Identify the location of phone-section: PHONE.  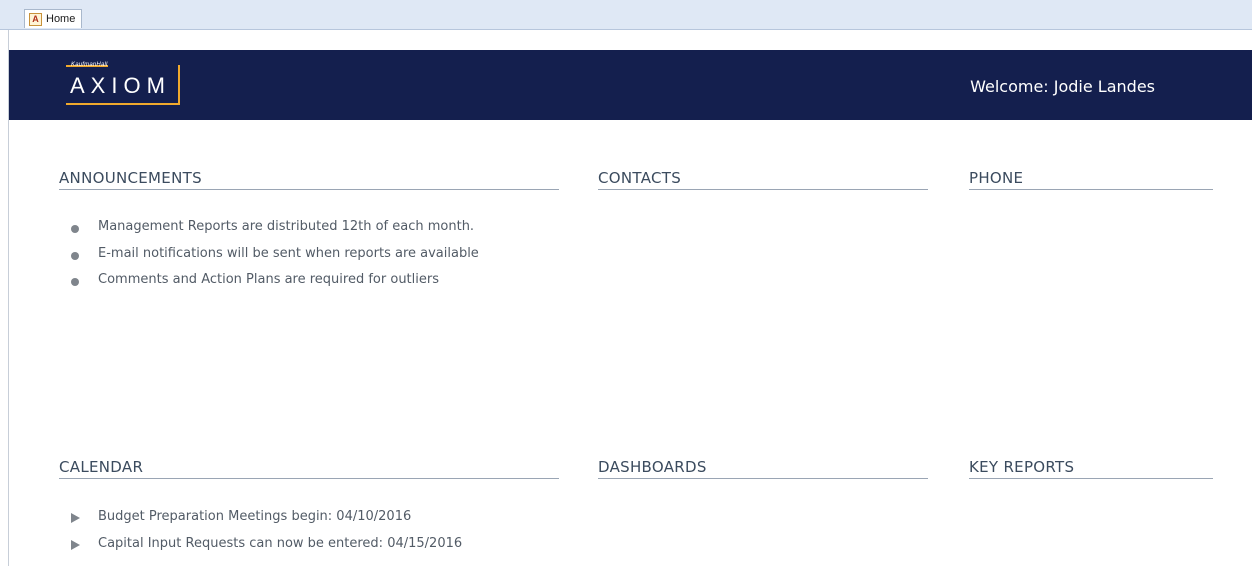
(1091, 179).